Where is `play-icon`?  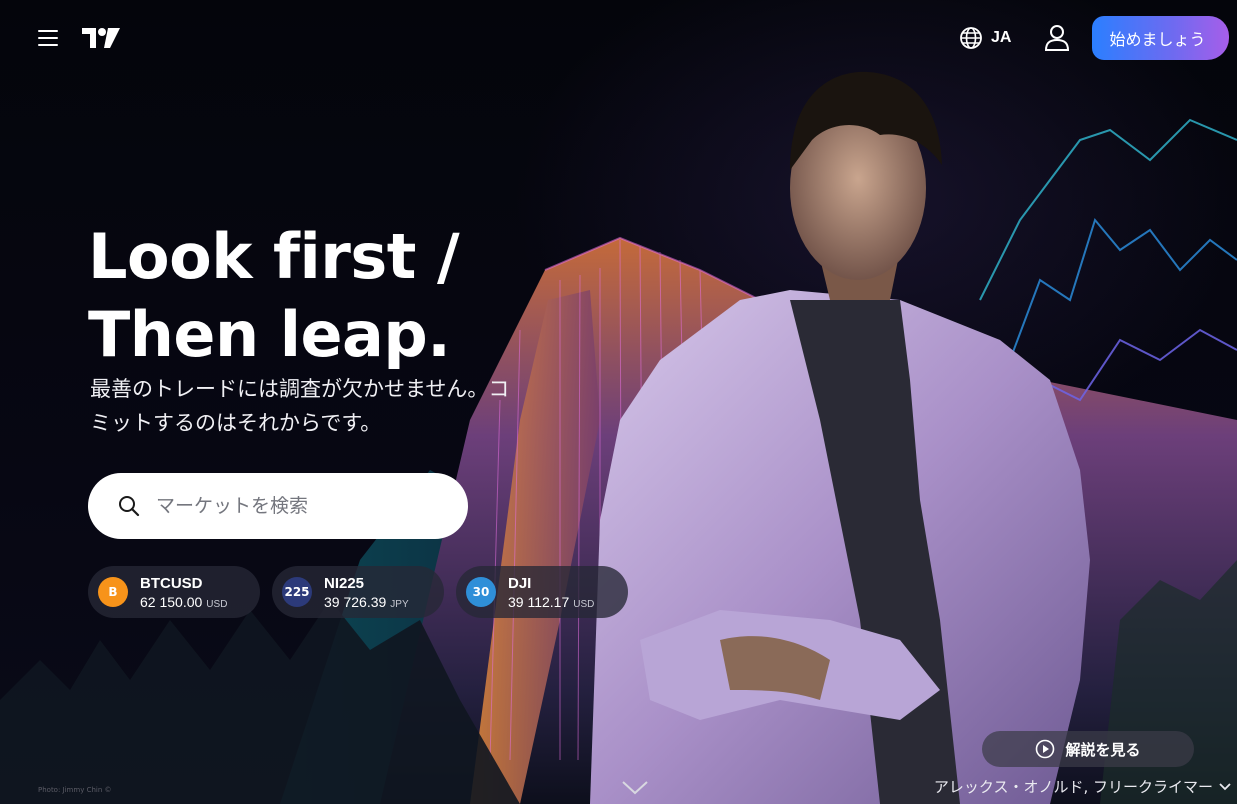 play-icon is located at coordinates (1045, 749).